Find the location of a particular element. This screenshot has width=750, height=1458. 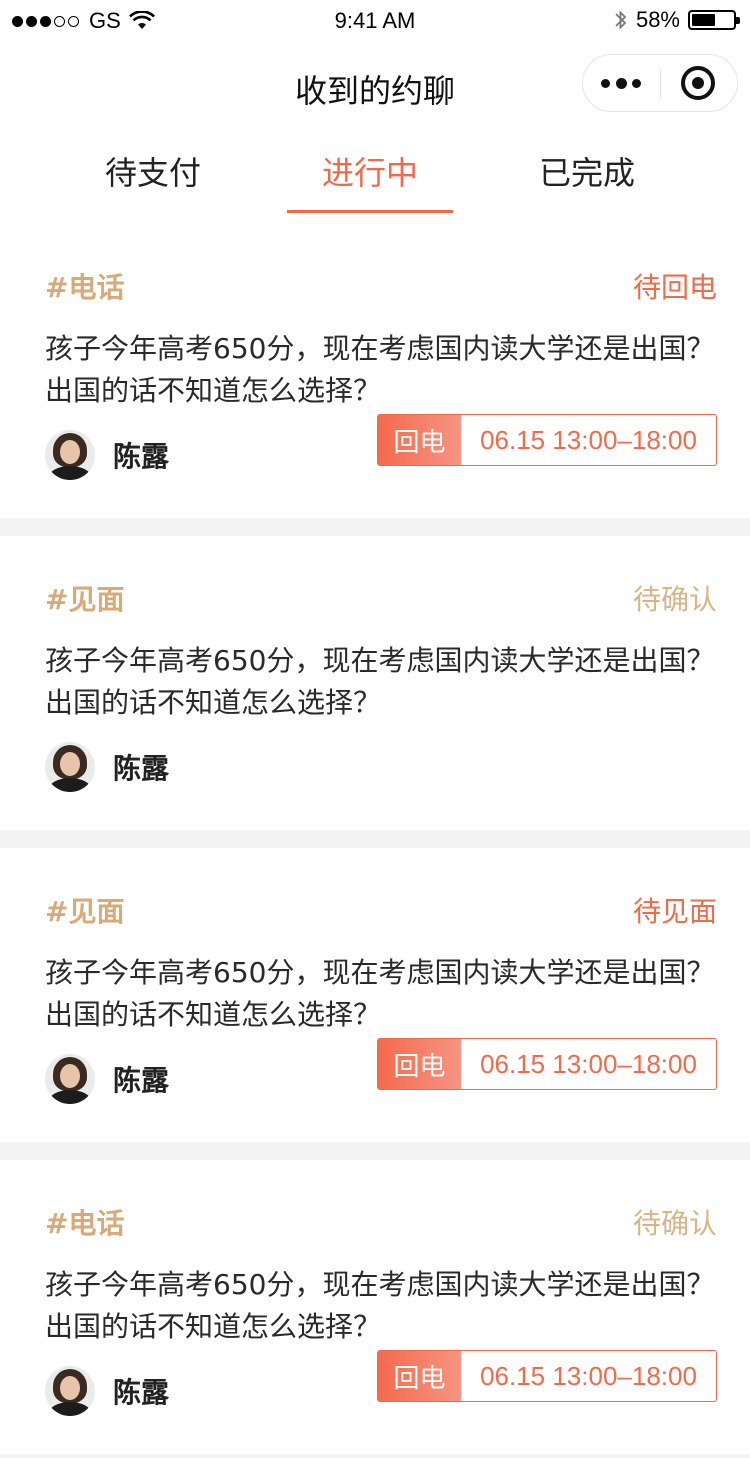

tab-bar: 待支付 进行中 已完成 is located at coordinates (375, 173).